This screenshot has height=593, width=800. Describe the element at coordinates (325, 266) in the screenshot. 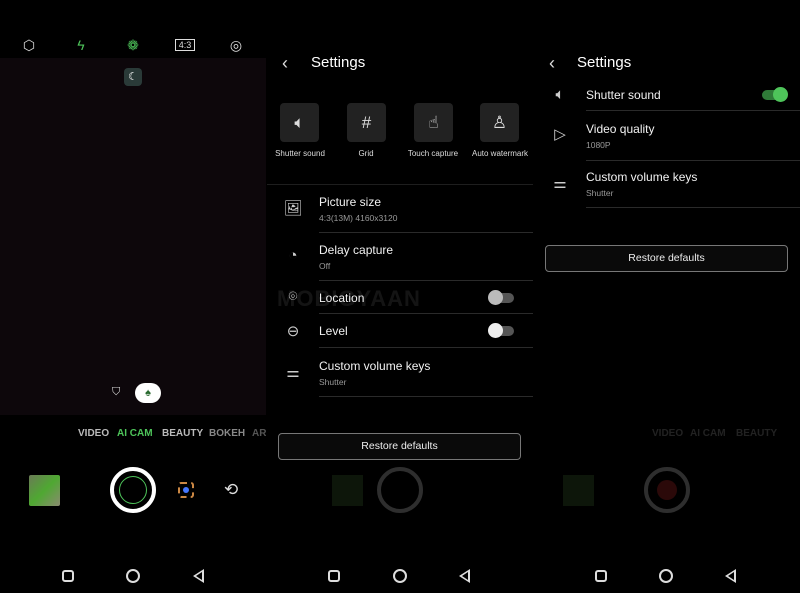

I see `row-value: Off` at that location.